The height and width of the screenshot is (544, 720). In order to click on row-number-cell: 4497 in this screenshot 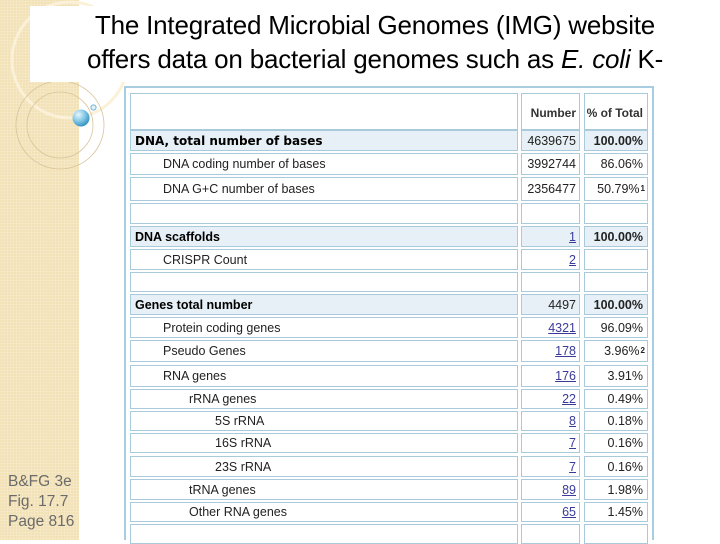, I will do `click(550, 304)`.